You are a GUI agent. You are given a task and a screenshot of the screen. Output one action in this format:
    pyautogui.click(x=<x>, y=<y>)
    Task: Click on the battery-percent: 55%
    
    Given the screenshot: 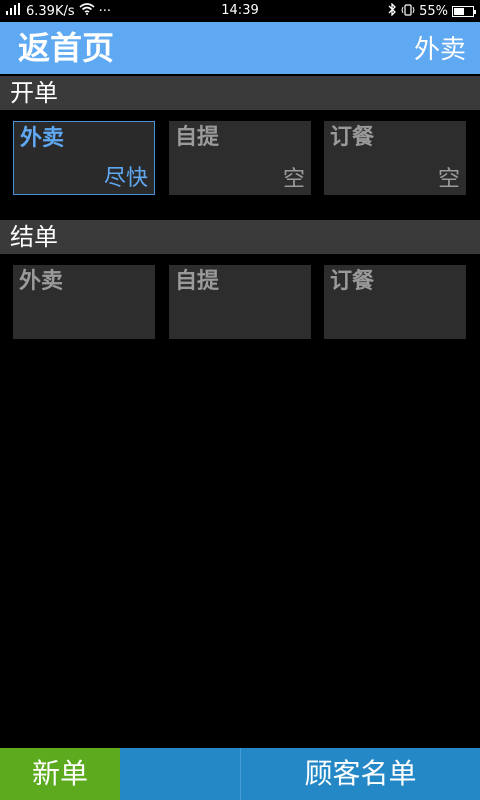 What is the action you would take?
    pyautogui.click(x=433, y=11)
    